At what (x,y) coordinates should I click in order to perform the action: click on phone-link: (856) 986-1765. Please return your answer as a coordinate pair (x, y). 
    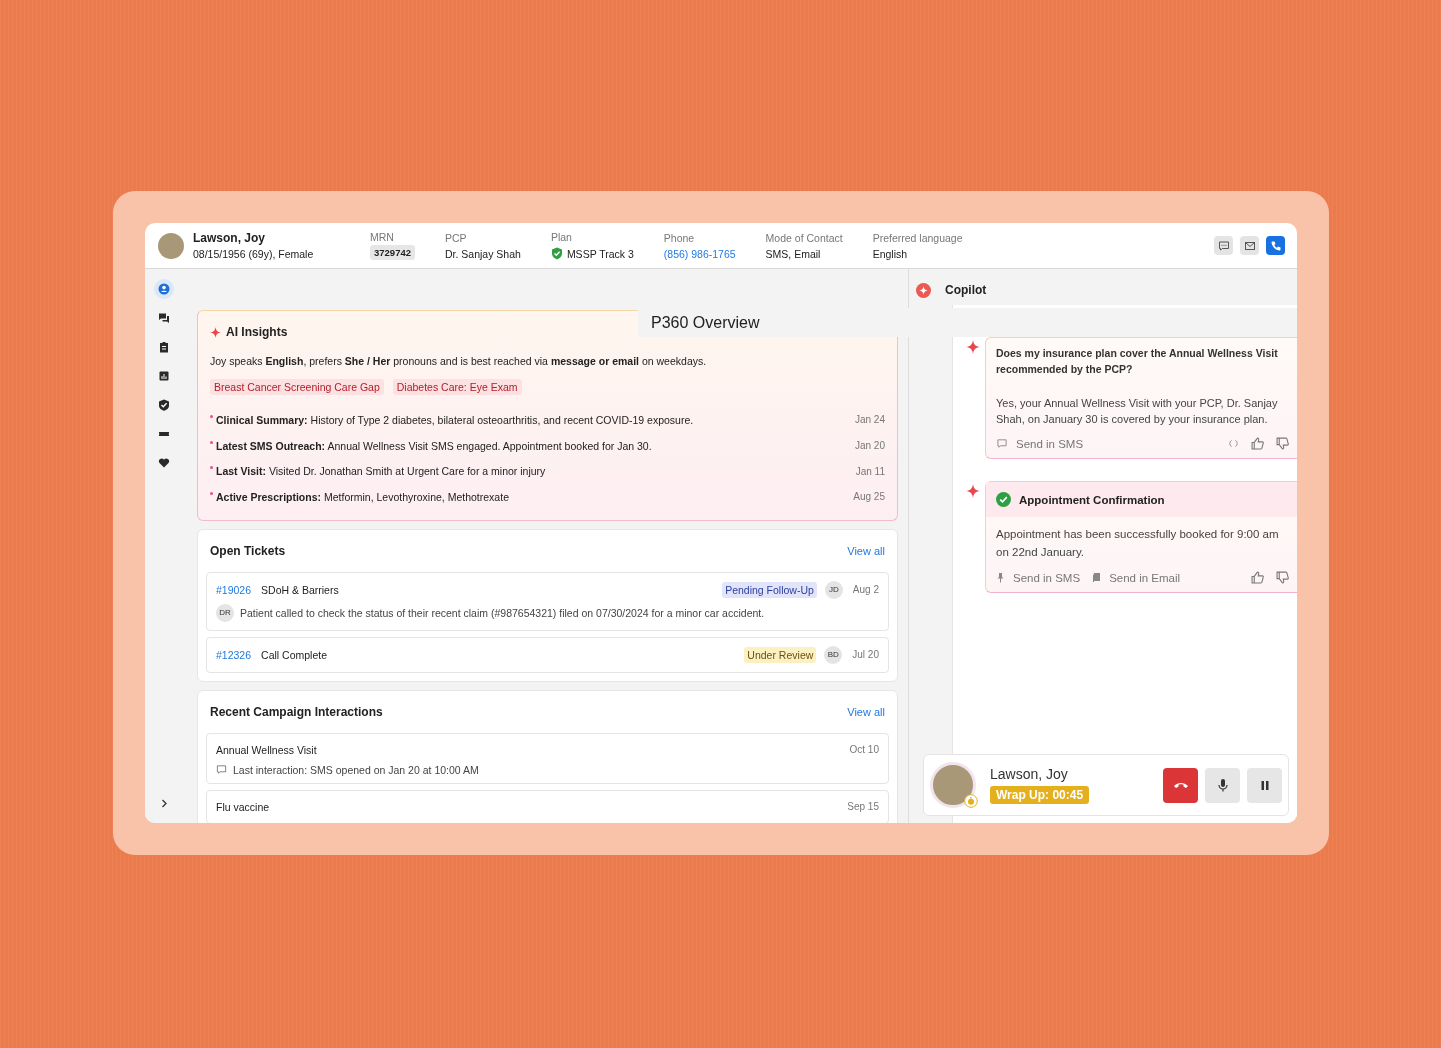
    Looking at the image, I should click on (699, 253).